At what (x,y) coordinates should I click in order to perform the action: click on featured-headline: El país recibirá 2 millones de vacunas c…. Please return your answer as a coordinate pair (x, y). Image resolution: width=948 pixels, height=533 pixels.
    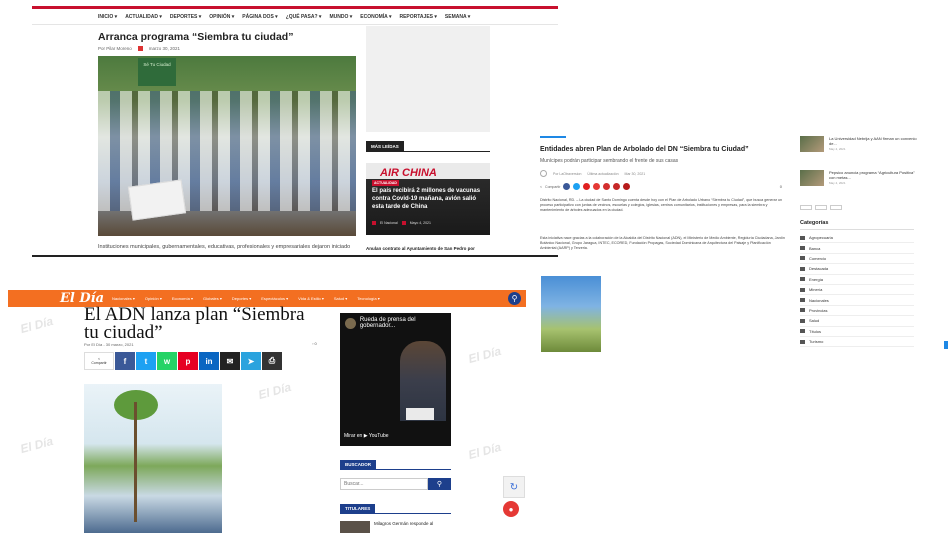
    Looking at the image, I should click on (428, 199).